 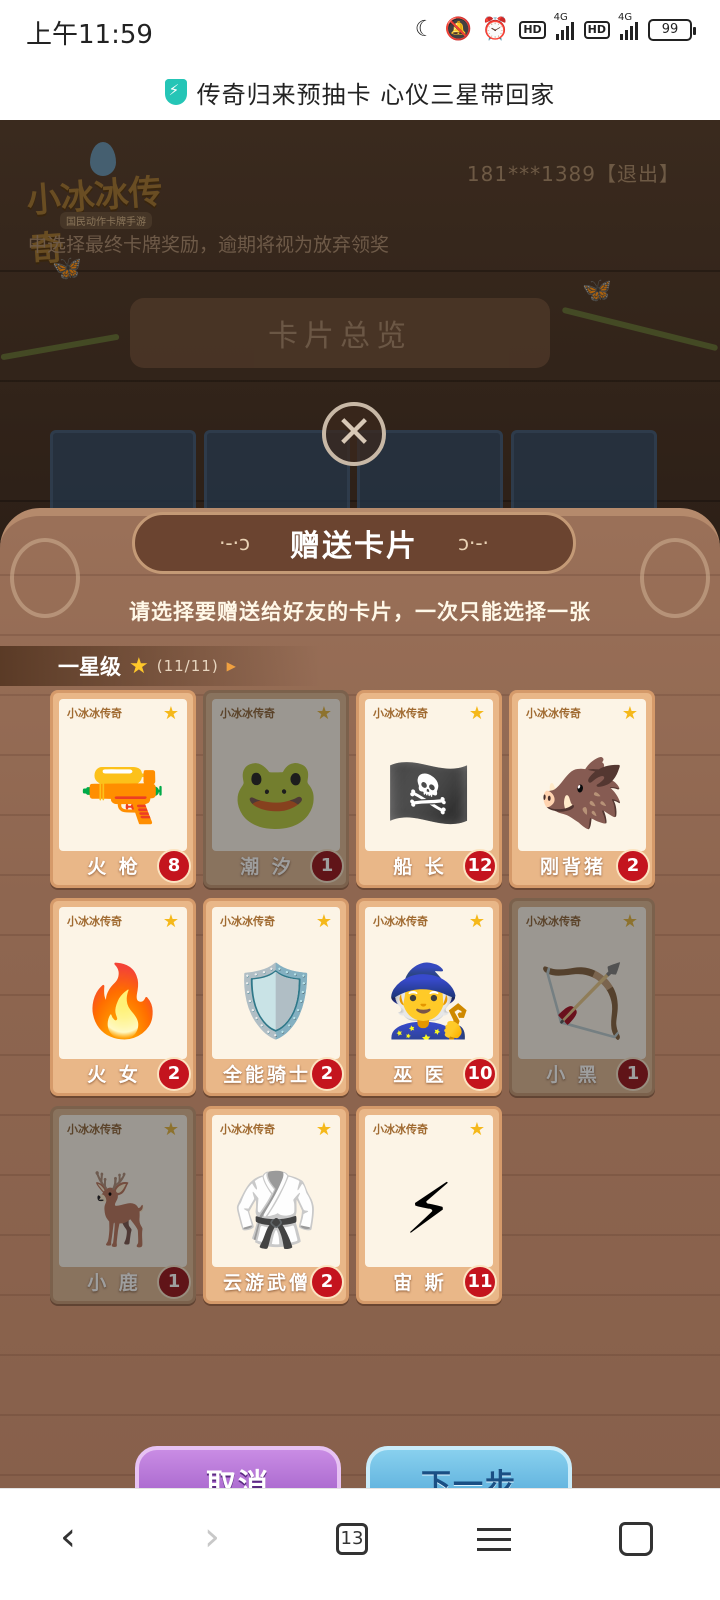 I want to click on hero-card: 小冰冰传奇 ★ 🛡️ 全能骑士 2, so click(x=276, y=997).